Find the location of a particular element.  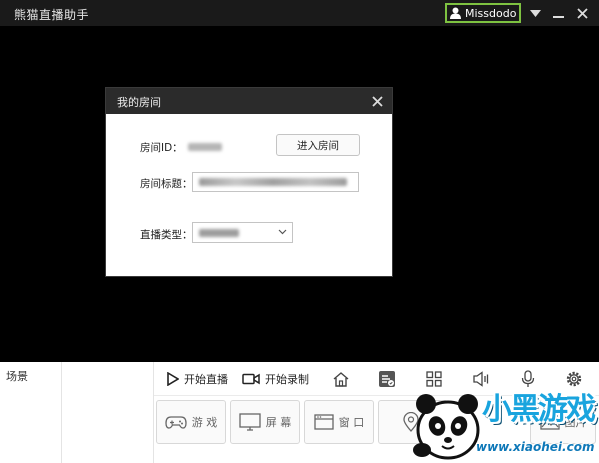

site-watermark: 小黑游戏 www.xiaohei.com is located at coordinates (503, 420).